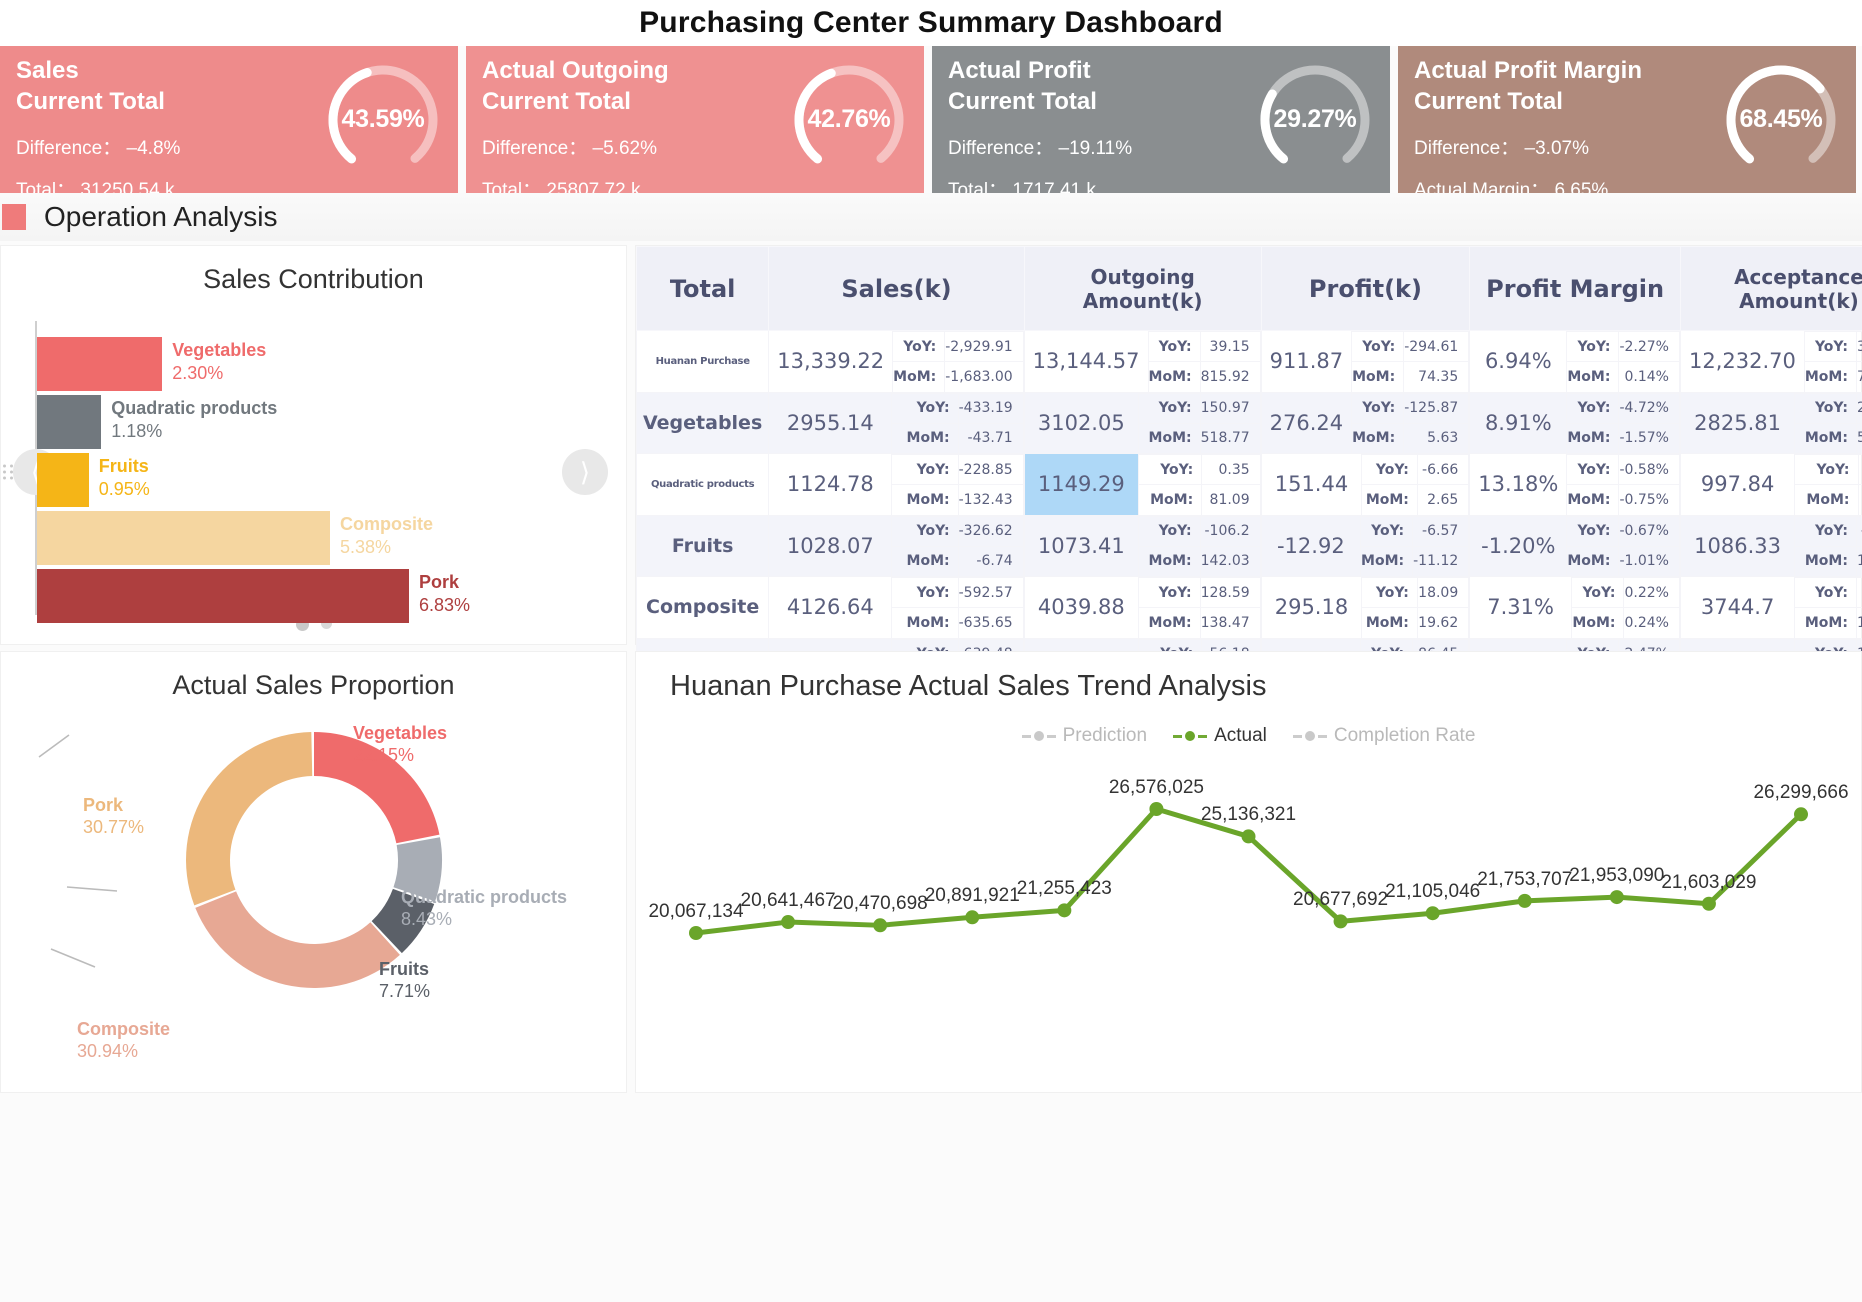 The width and height of the screenshot is (1862, 1302). What do you see at coordinates (1315, 120) in the screenshot?
I see `gauge-icon: 29.27%` at bounding box center [1315, 120].